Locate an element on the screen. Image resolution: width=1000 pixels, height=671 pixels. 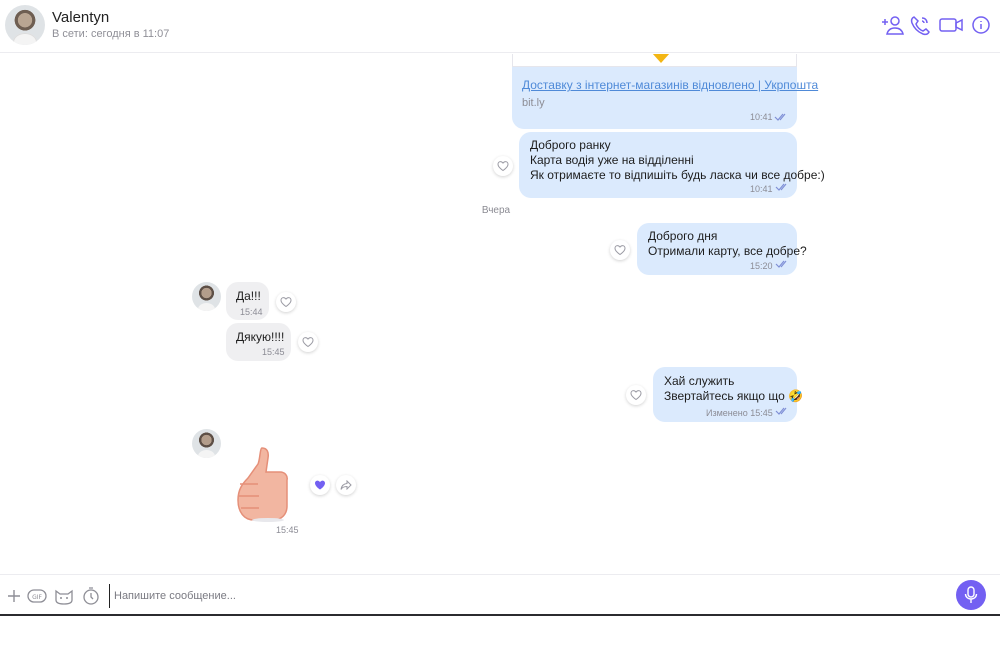
incoming-message: Дякую!!!! 15:45 is located at coordinates (258, 342).